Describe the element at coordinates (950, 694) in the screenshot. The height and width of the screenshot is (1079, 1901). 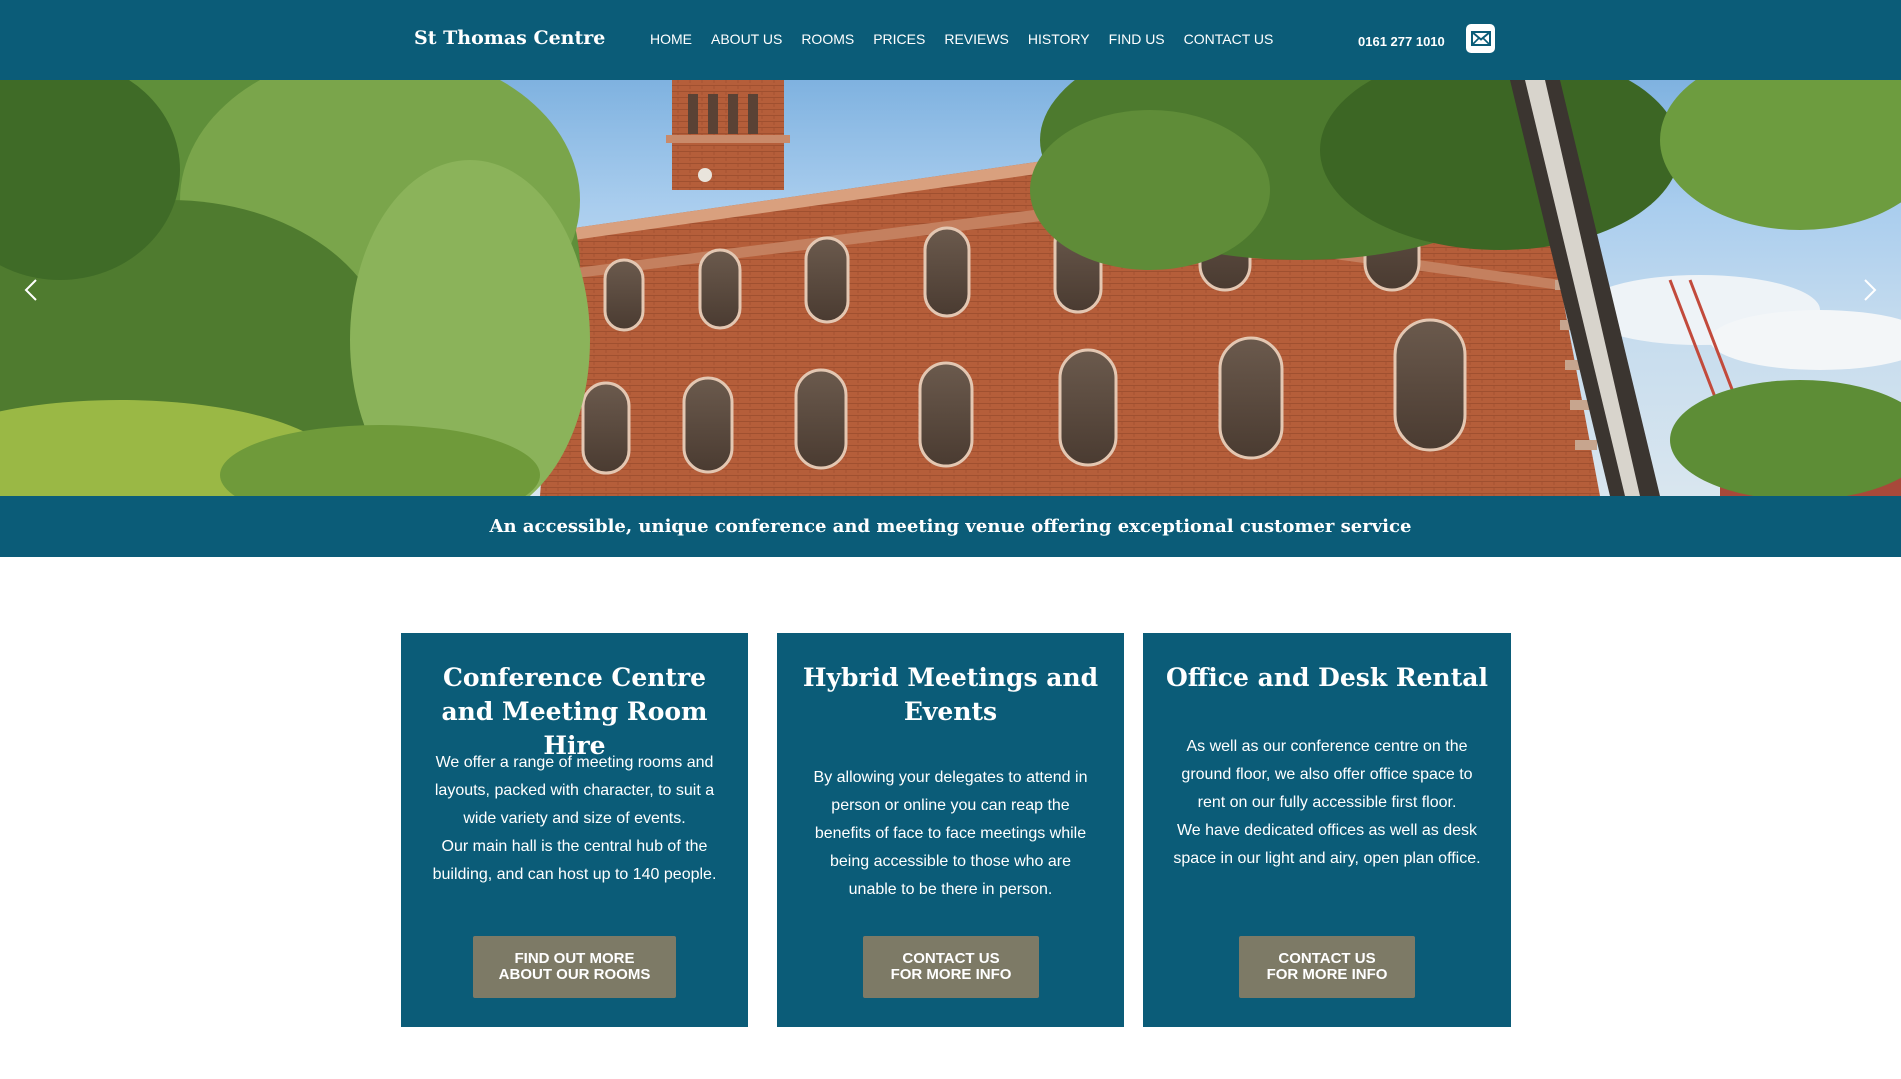
I see `card-title: Hybrid Meetings and Events` at that location.